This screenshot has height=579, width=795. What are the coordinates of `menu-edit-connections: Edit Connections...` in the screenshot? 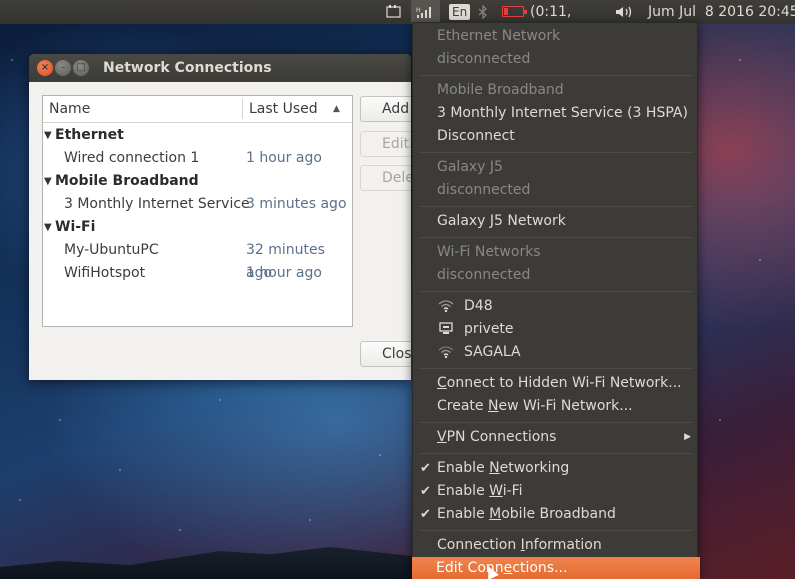 It's located at (556, 568).